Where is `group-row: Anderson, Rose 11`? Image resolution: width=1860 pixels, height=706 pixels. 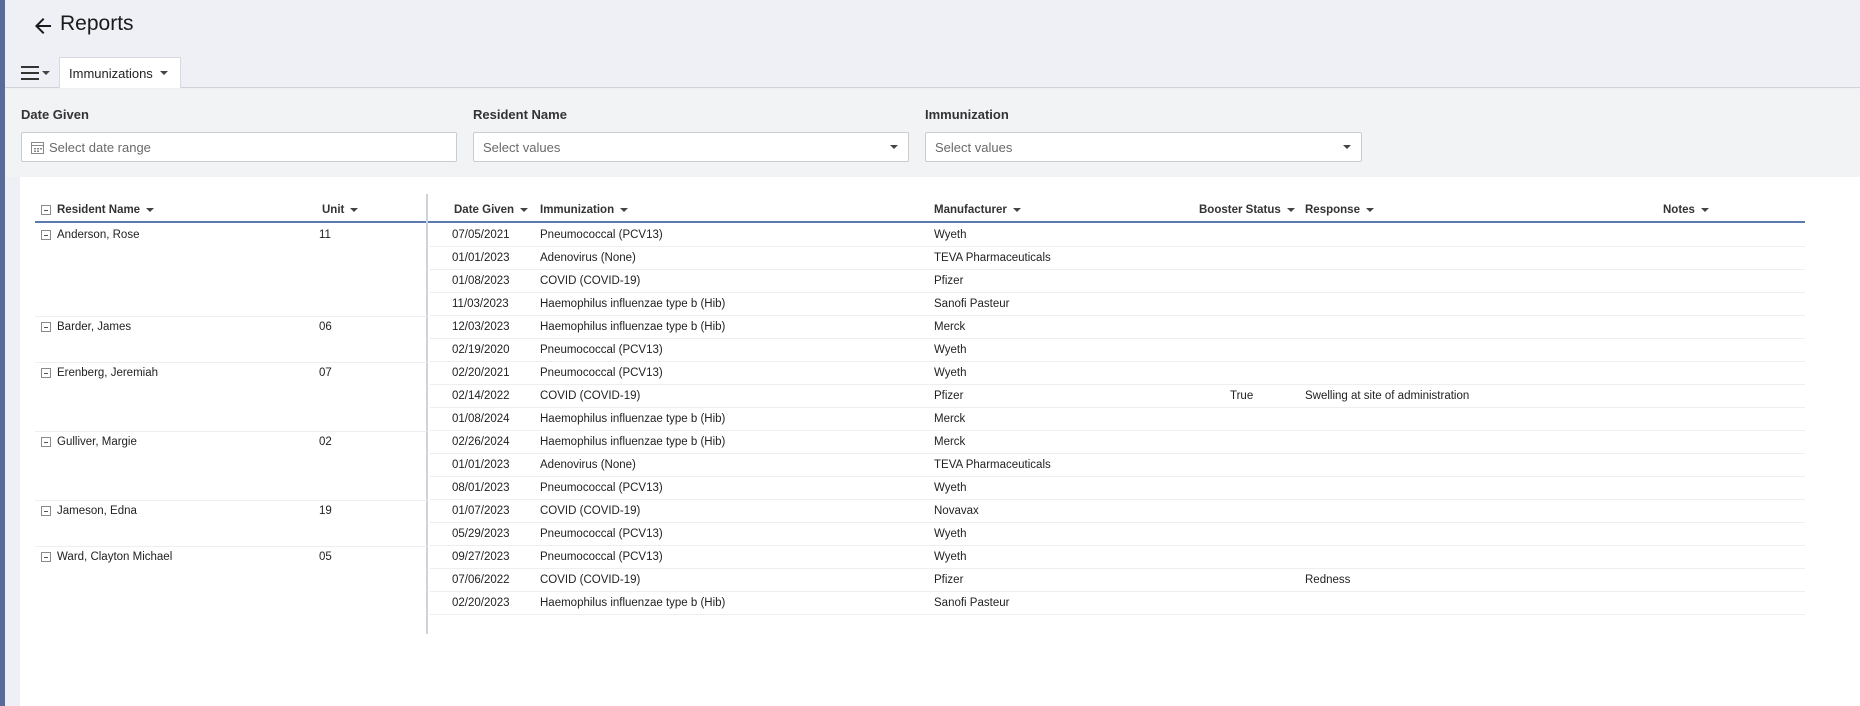
group-row: Anderson, Rose 11 is located at coordinates (231, 235).